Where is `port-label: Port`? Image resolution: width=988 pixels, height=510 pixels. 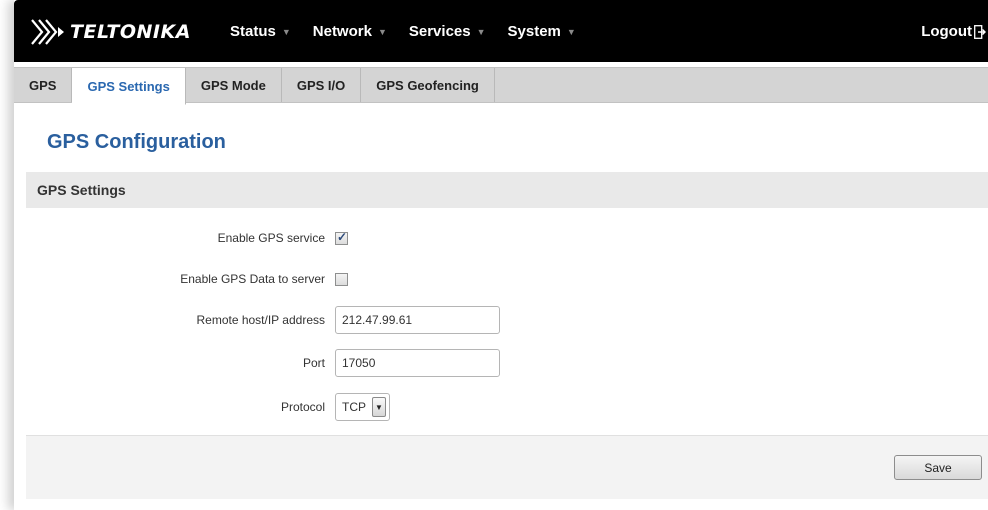 port-label: Port is located at coordinates (313, 363).